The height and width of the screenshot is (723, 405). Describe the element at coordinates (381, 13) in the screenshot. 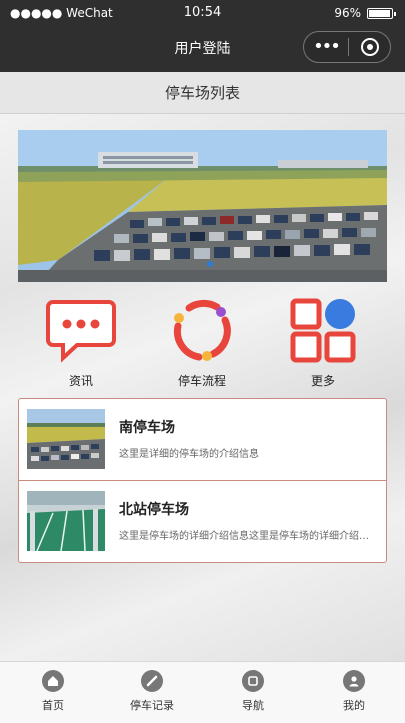

I see `battery-icon` at that location.